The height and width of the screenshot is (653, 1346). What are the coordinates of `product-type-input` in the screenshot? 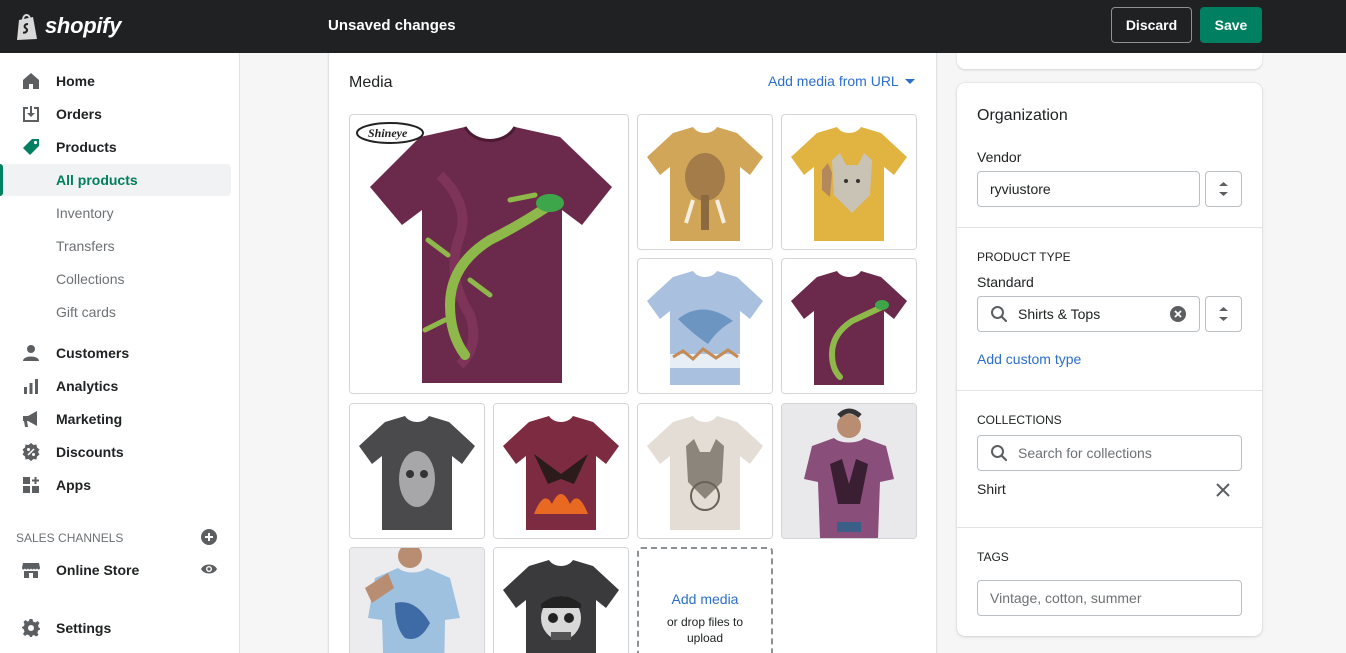 It's located at (1088, 314).